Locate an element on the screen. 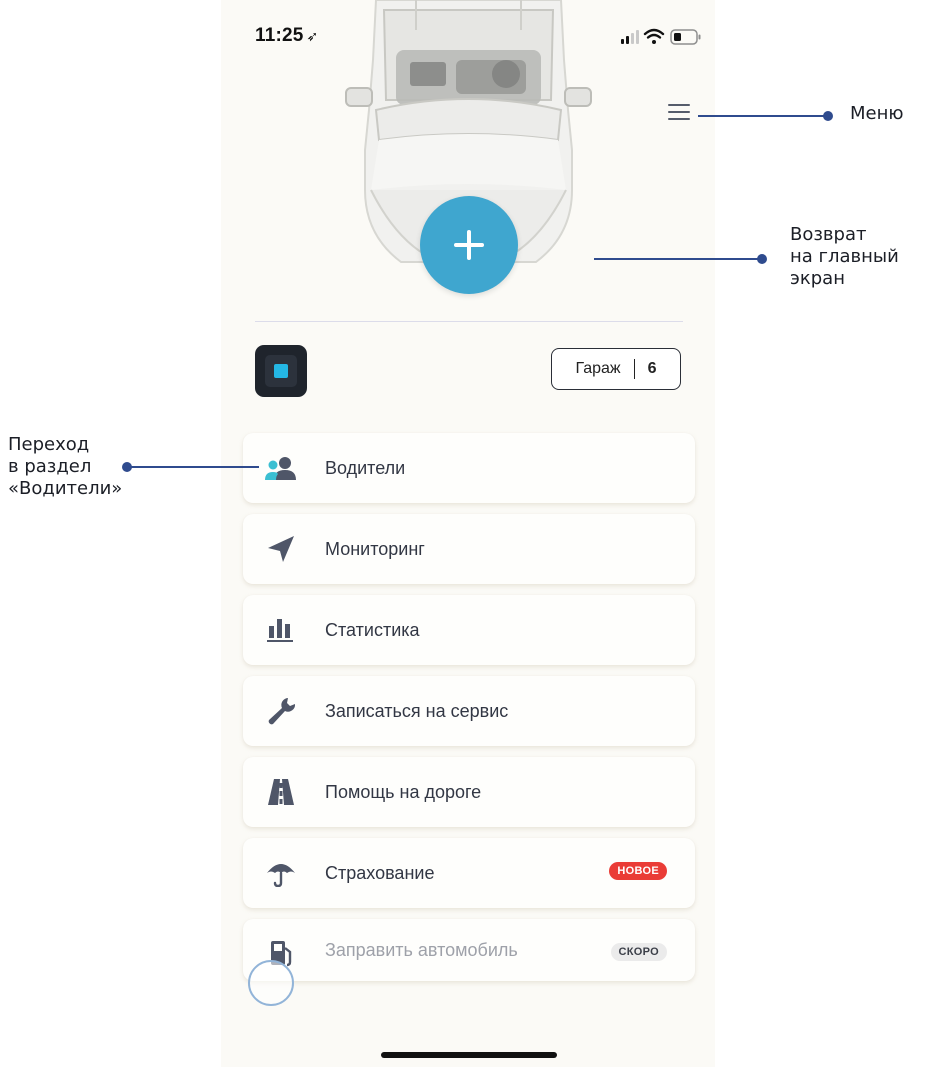  menu-button is located at coordinates (679, 113).